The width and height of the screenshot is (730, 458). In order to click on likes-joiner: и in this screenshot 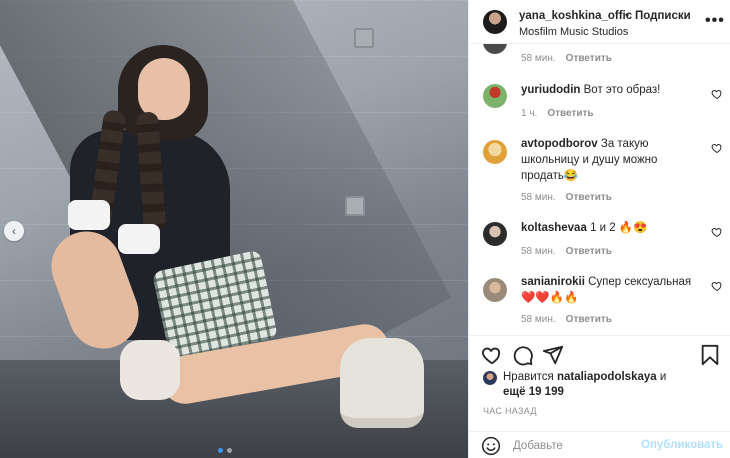, I will do `click(663, 377)`.